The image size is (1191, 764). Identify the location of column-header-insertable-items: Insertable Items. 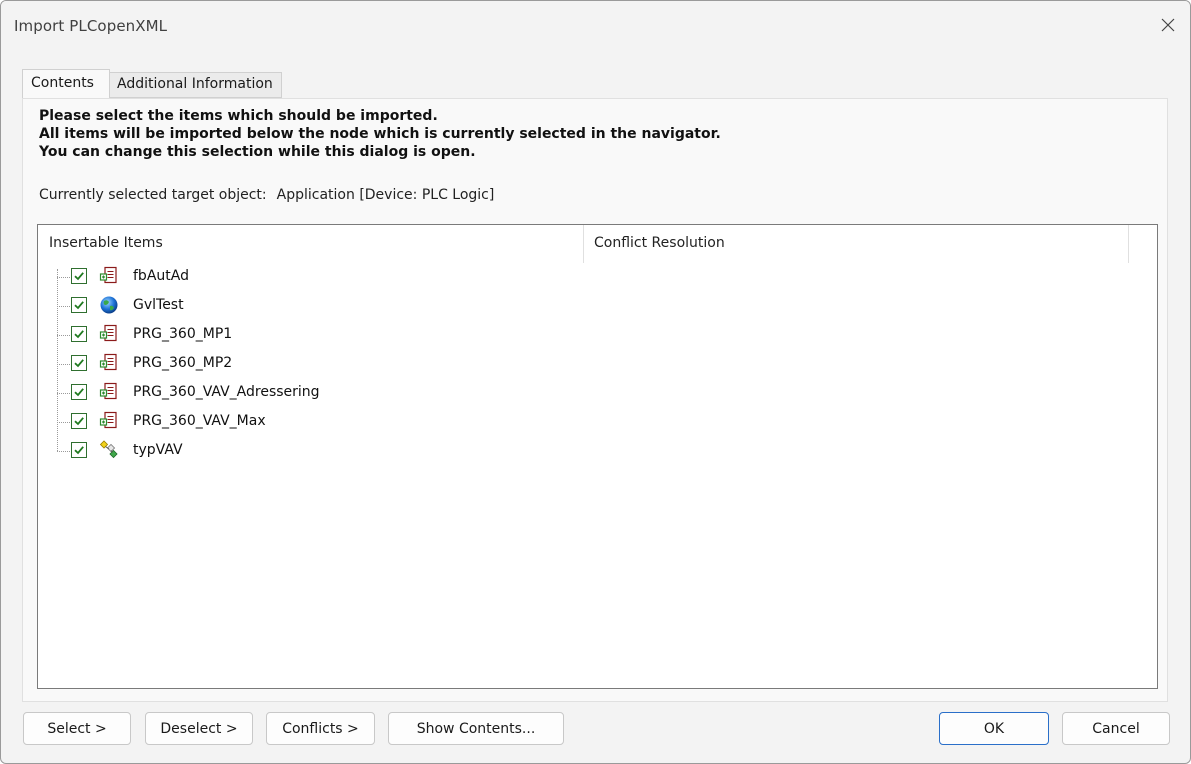
(311, 244).